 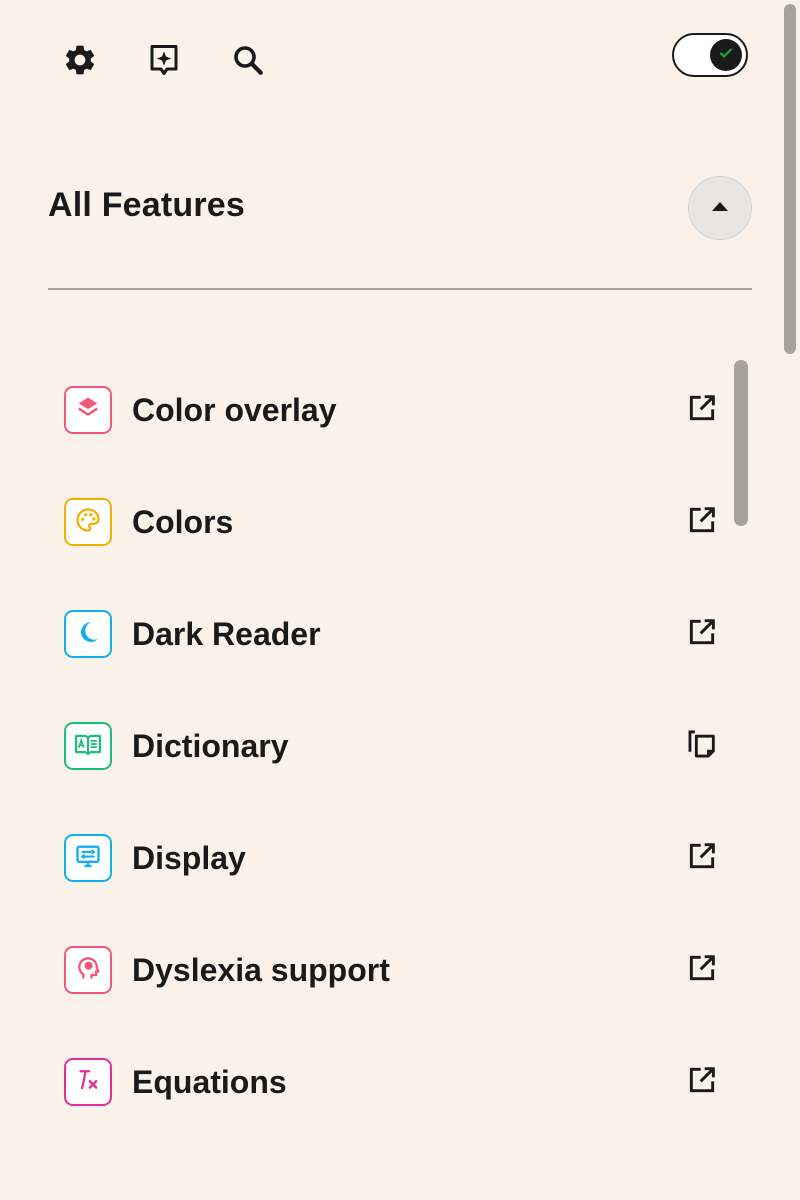 I want to click on gear-icon, so click(x=80, y=62).